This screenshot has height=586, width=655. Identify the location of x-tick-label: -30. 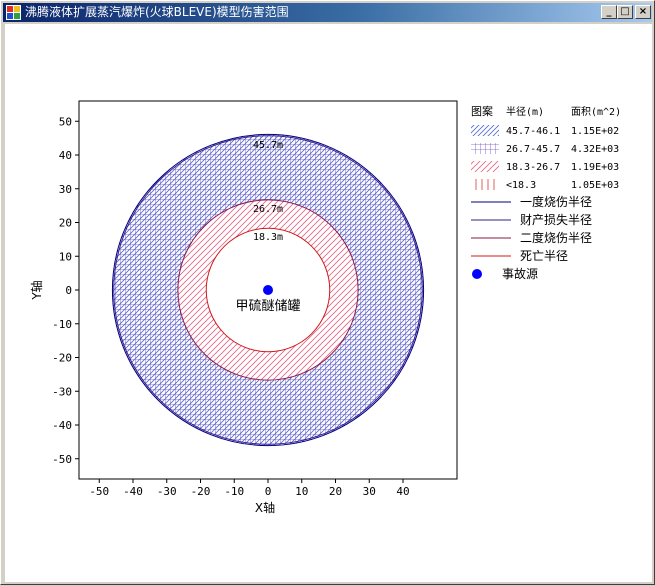
(167, 491).